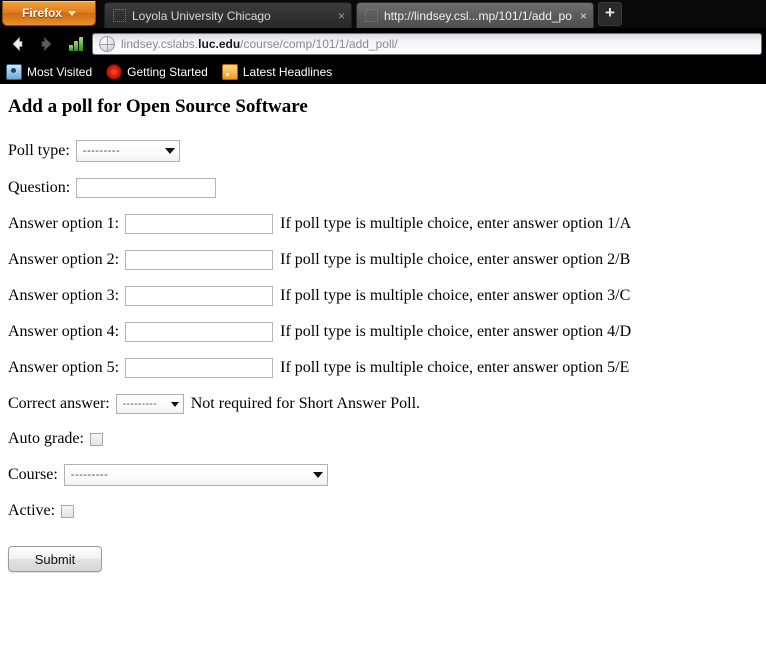 The width and height of the screenshot is (766, 669). Describe the element at coordinates (46, 438) in the screenshot. I see `auto-grade-label: Auto grade:` at that location.